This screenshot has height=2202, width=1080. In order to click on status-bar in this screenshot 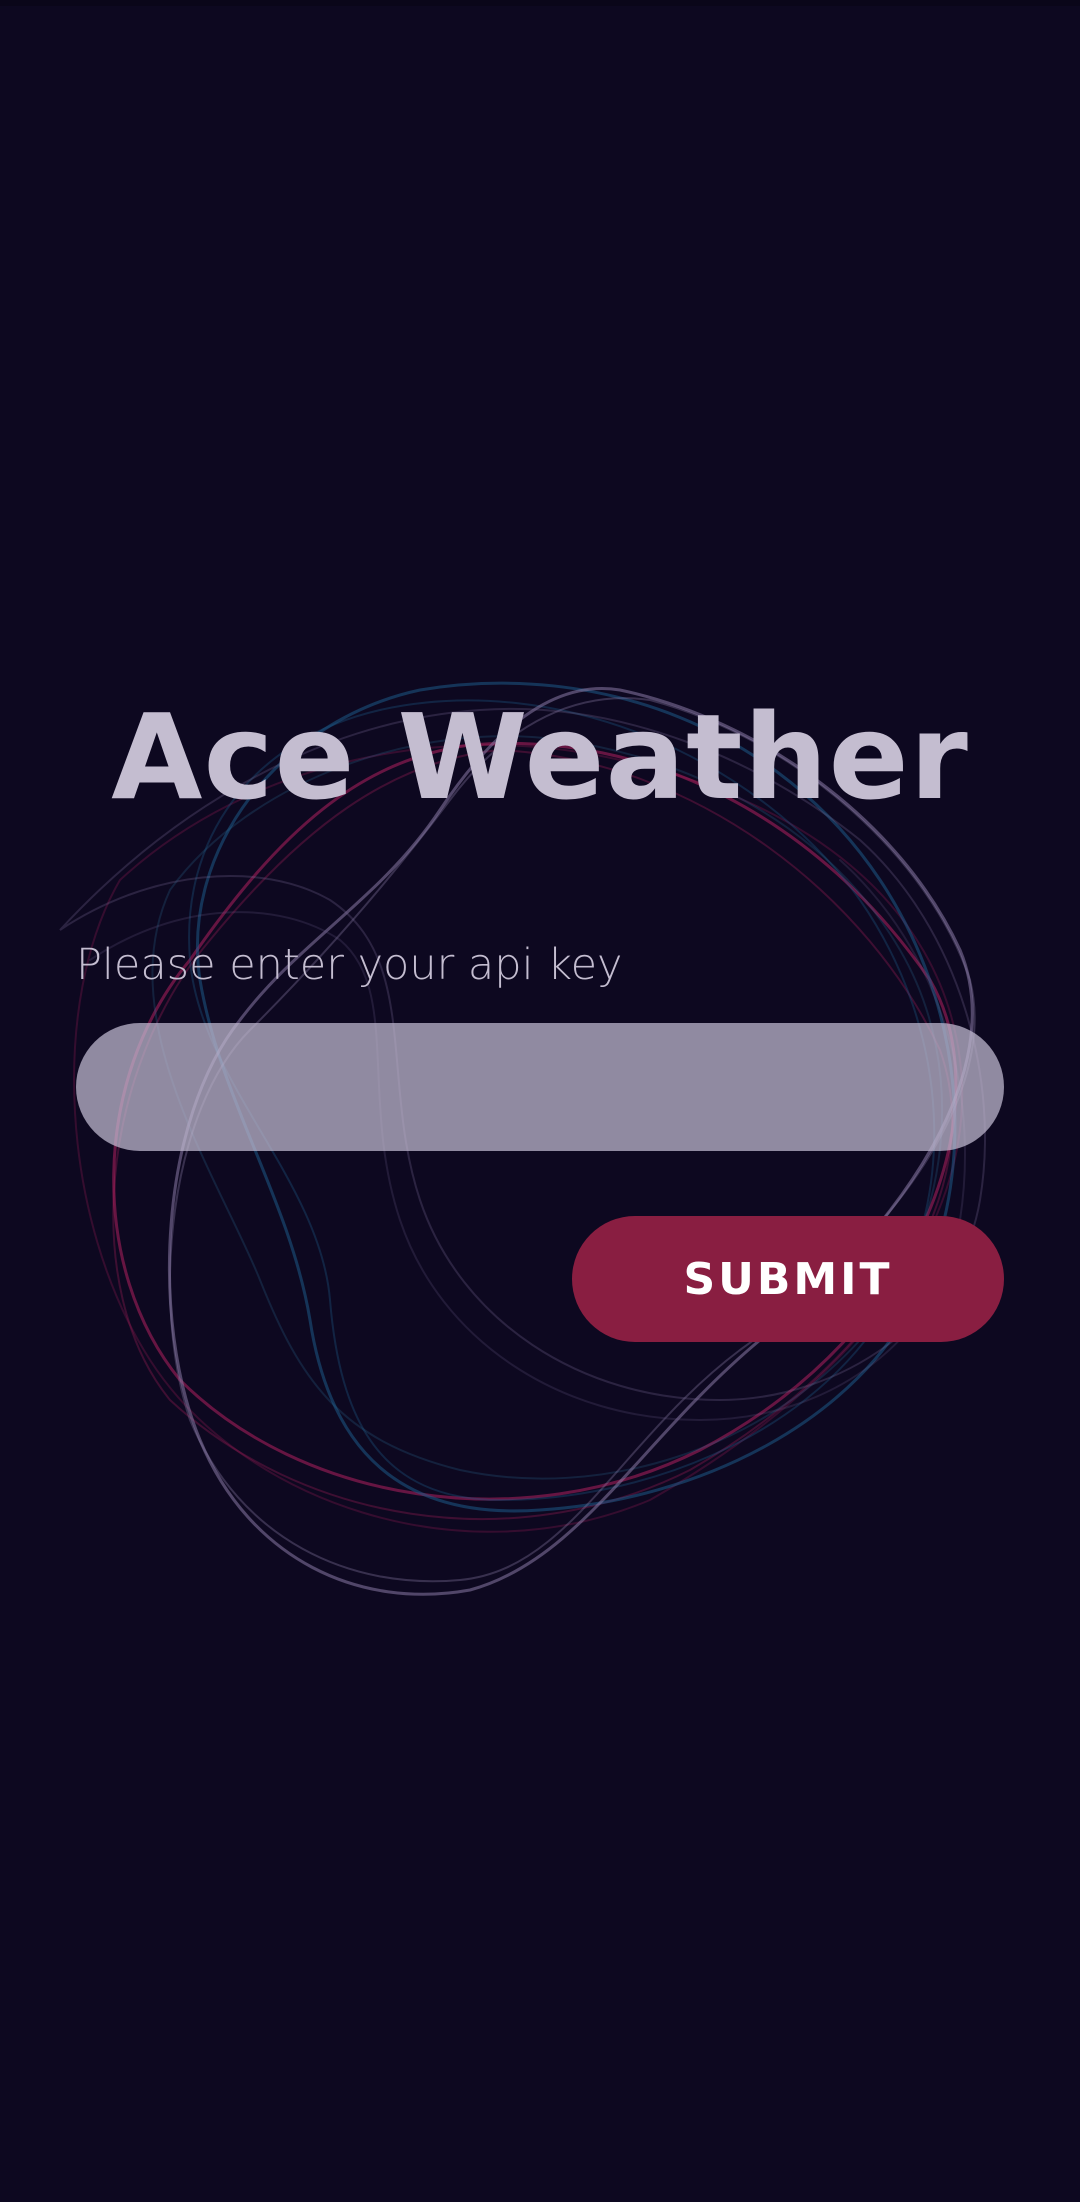, I will do `click(540, 3)`.